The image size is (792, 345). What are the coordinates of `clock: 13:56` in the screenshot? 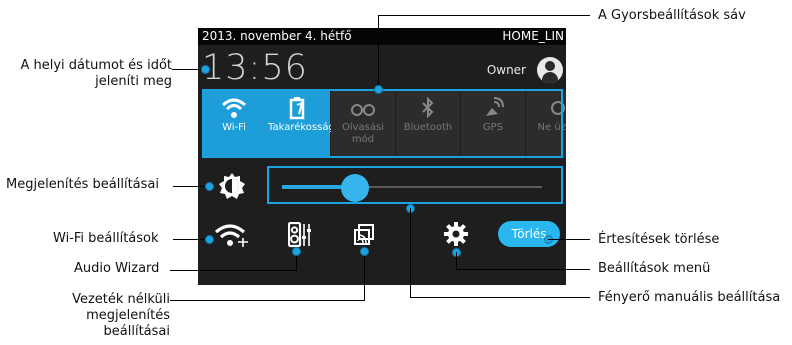 It's located at (255, 68).